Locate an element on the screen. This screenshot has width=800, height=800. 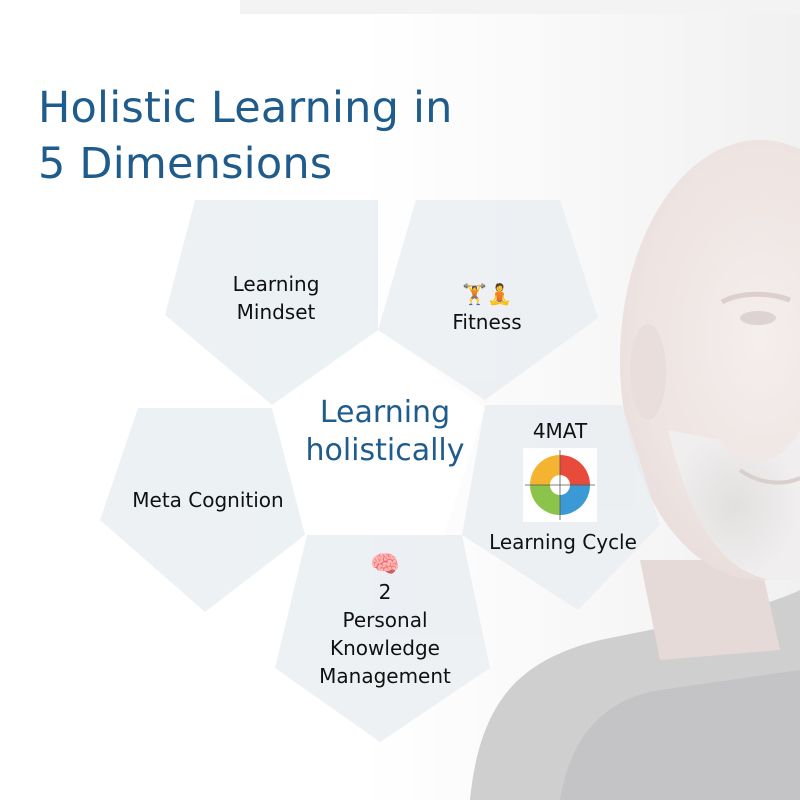
pkm-line-1: Personal is located at coordinates (385, 620).